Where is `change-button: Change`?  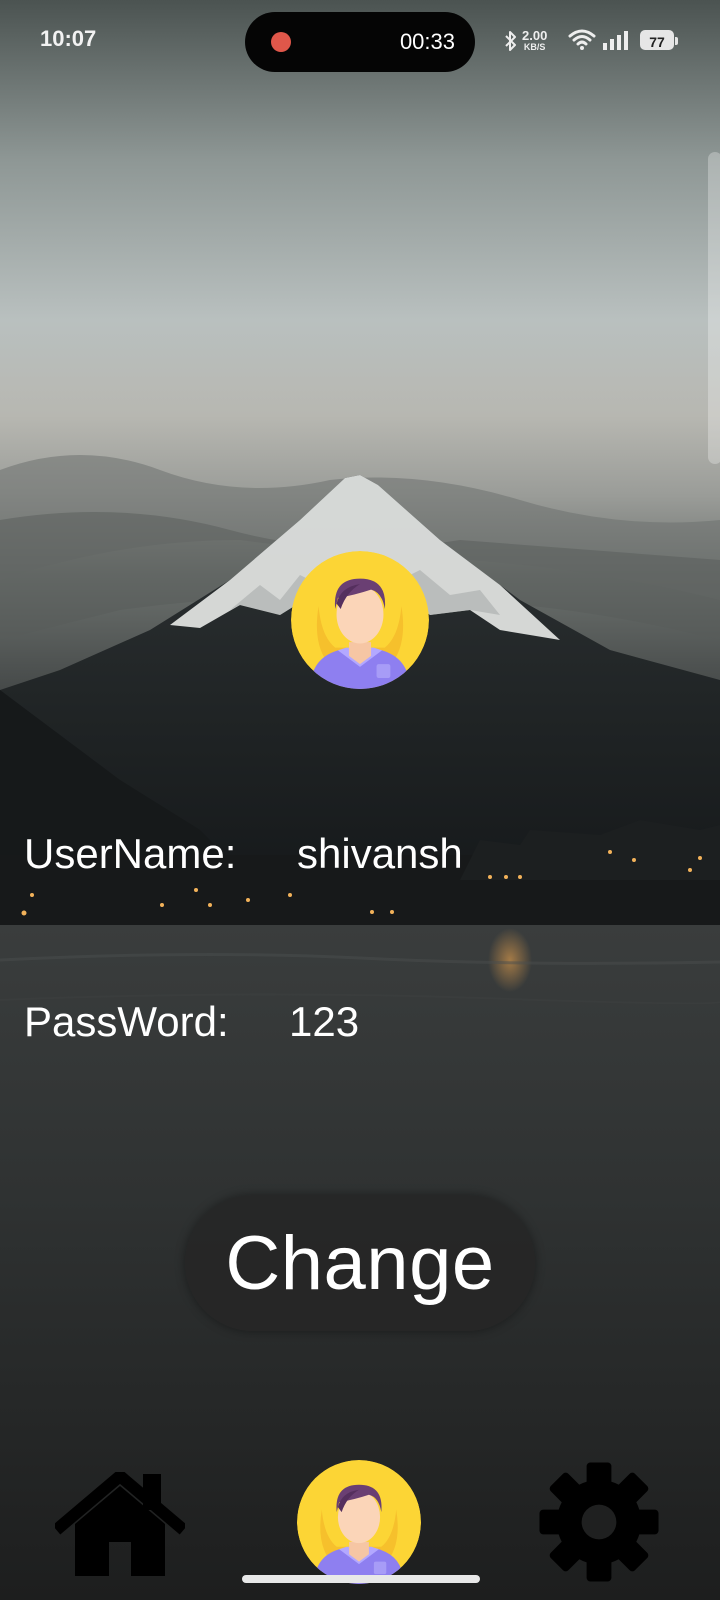
change-button: Change is located at coordinates (360, 1263).